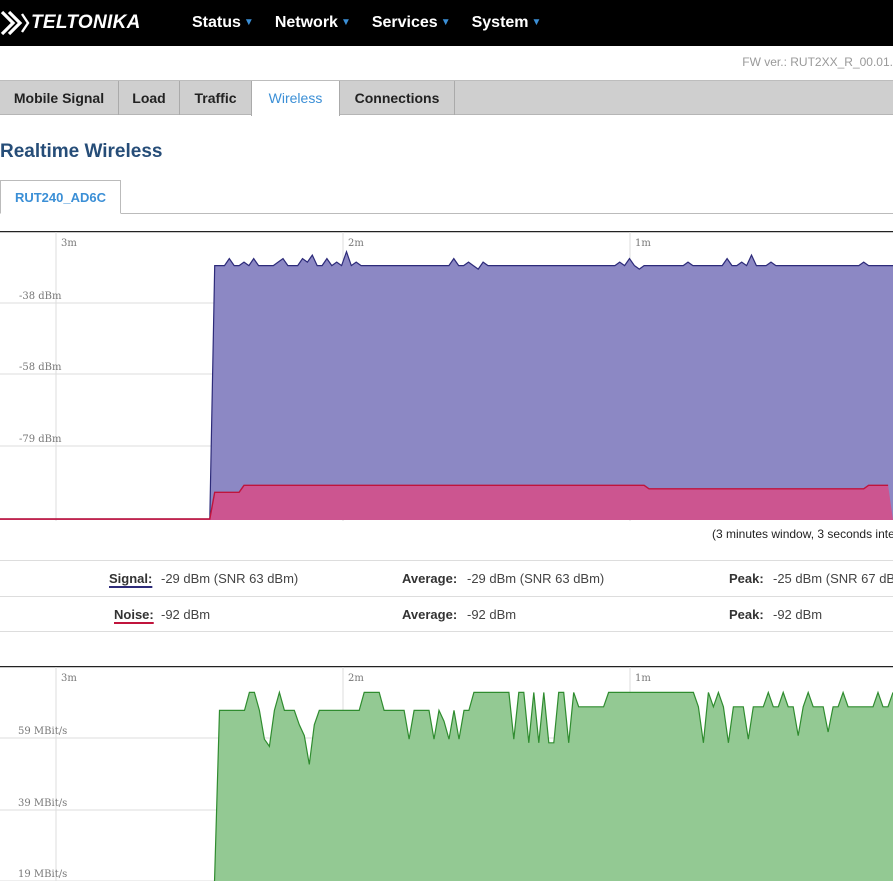 Image resolution: width=893 pixels, height=881 pixels. Describe the element at coordinates (86, 22) in the screenshot. I see `brand-name: TELTONIKA` at that location.